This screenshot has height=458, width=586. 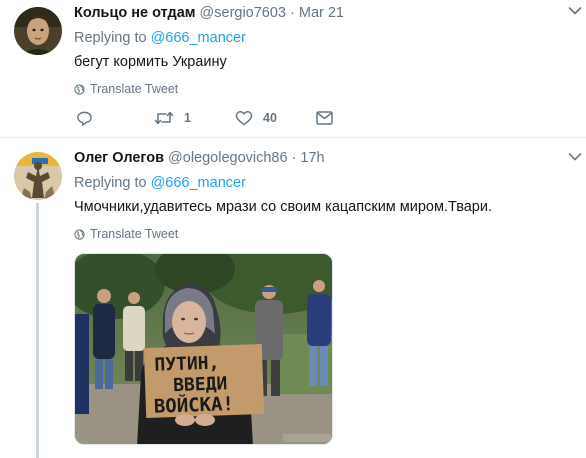 I want to click on direct-message-button, so click(x=324, y=118).